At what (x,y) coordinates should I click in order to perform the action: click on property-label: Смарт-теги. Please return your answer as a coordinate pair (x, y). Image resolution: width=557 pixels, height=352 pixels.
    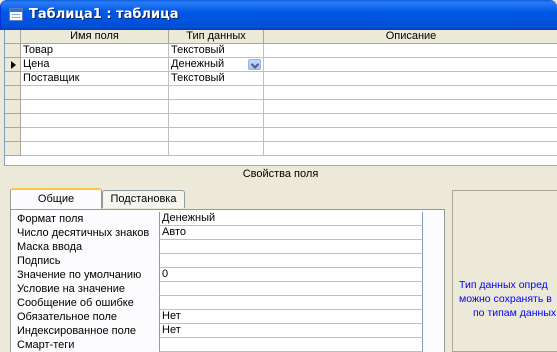
    Looking at the image, I should click on (46, 345).